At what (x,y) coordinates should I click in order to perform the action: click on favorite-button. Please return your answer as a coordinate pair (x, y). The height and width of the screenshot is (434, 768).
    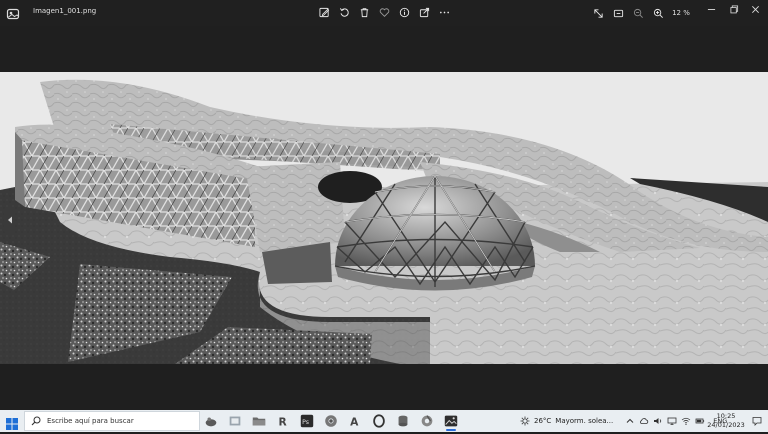
    Looking at the image, I should click on (384, 12).